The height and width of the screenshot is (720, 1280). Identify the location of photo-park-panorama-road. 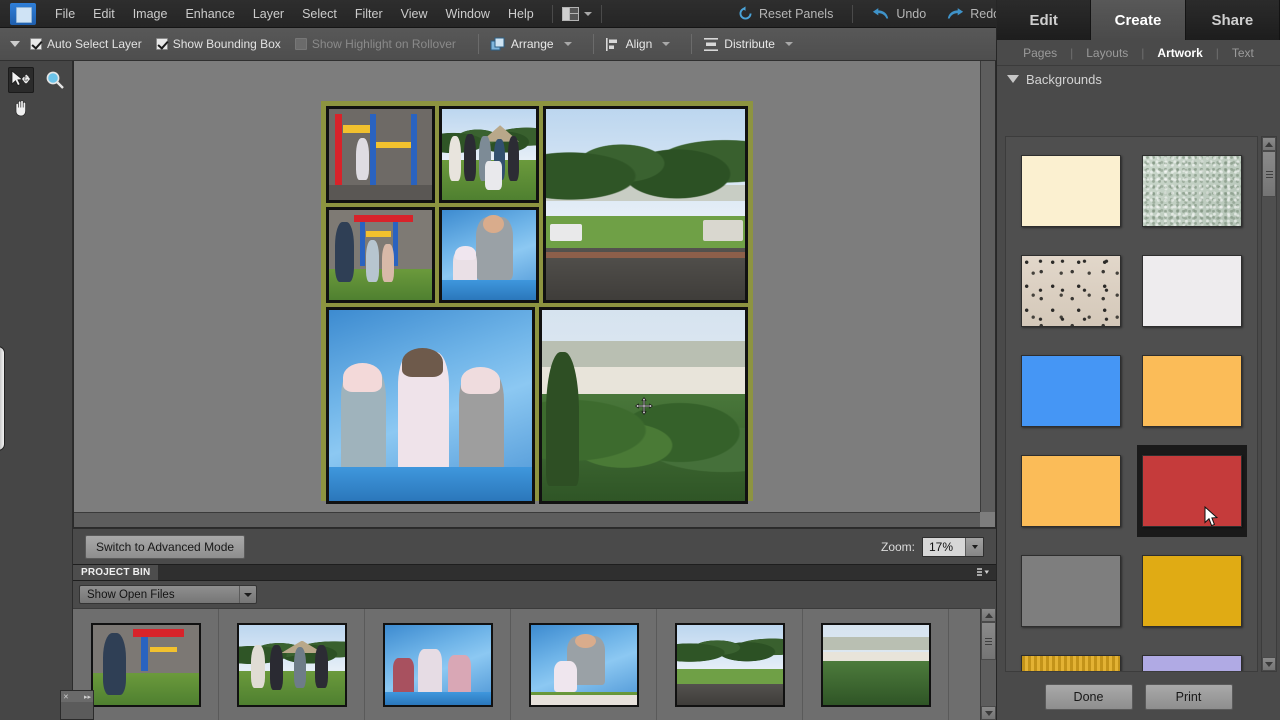
(645, 204).